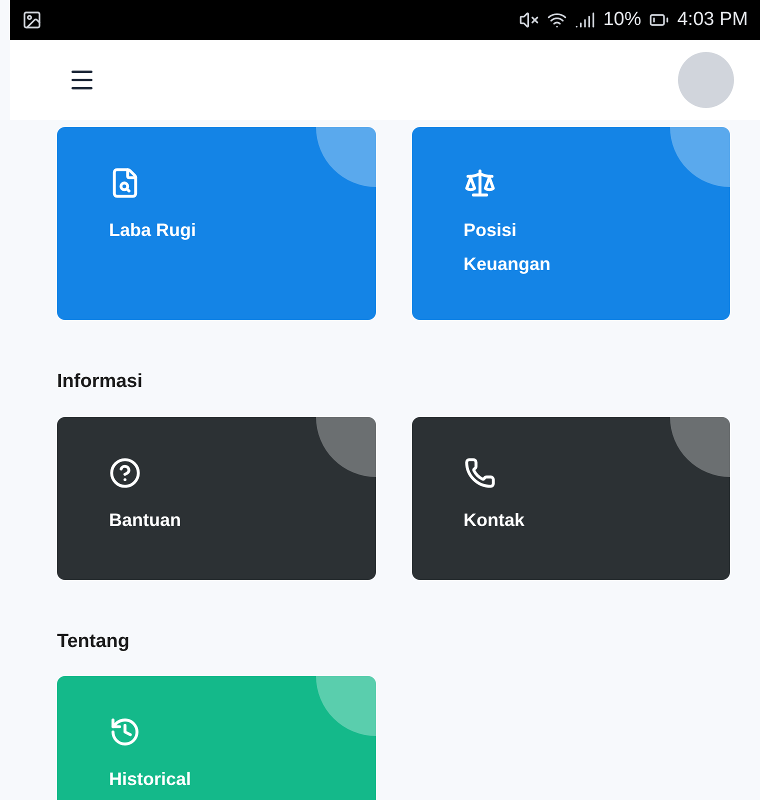 This screenshot has height=800, width=760. Describe the element at coordinates (622, 20) in the screenshot. I see `battery-percent: 10%` at that location.